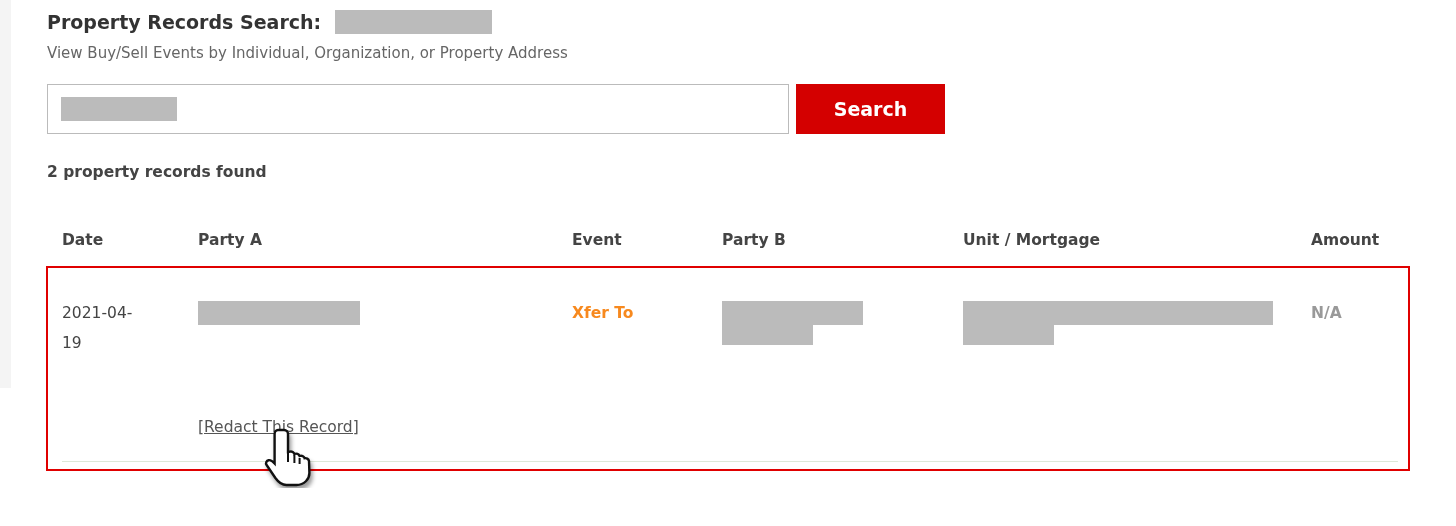 Image resolution: width=1456 pixels, height=526 pixels. What do you see at coordinates (1032, 240) in the screenshot?
I see `column-header: Unit / Mortgage` at bounding box center [1032, 240].